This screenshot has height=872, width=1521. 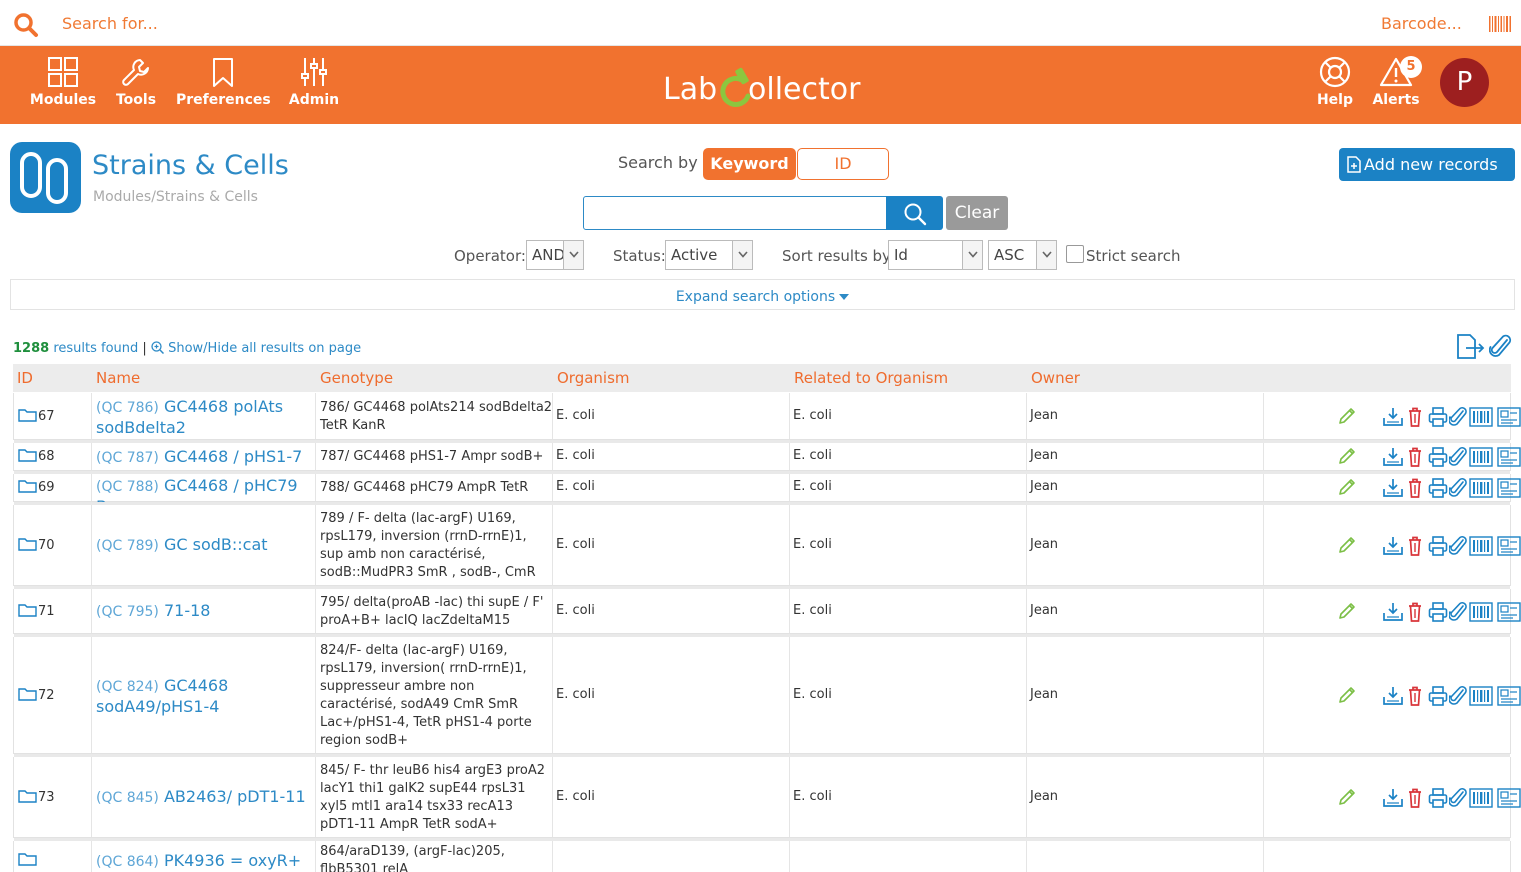 What do you see at coordinates (1055, 378) in the screenshot?
I see `column-header-owner: Owner` at bounding box center [1055, 378].